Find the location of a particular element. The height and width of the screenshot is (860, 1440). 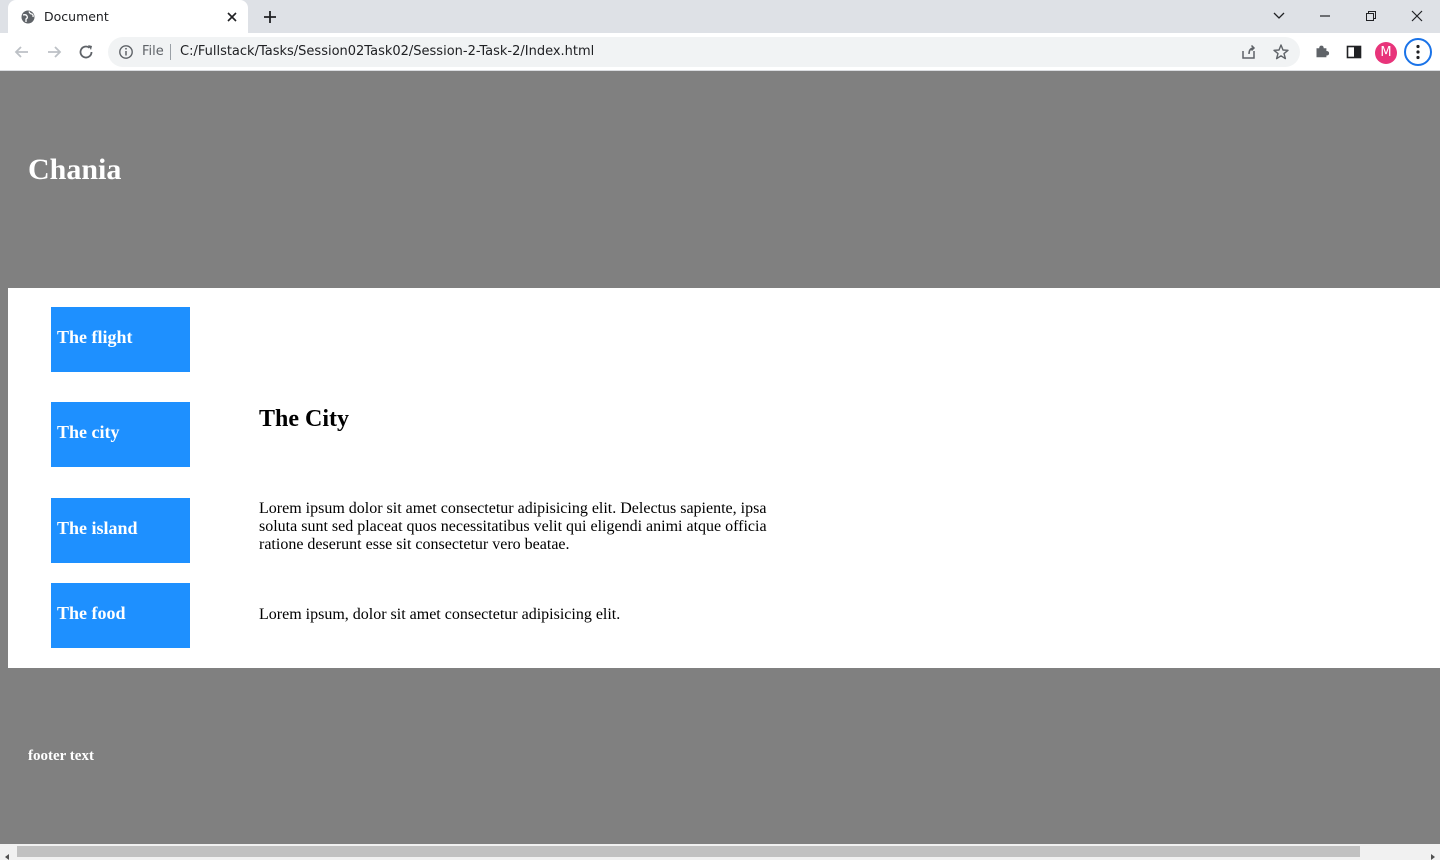

restore-icon is located at coordinates (1371, 16).